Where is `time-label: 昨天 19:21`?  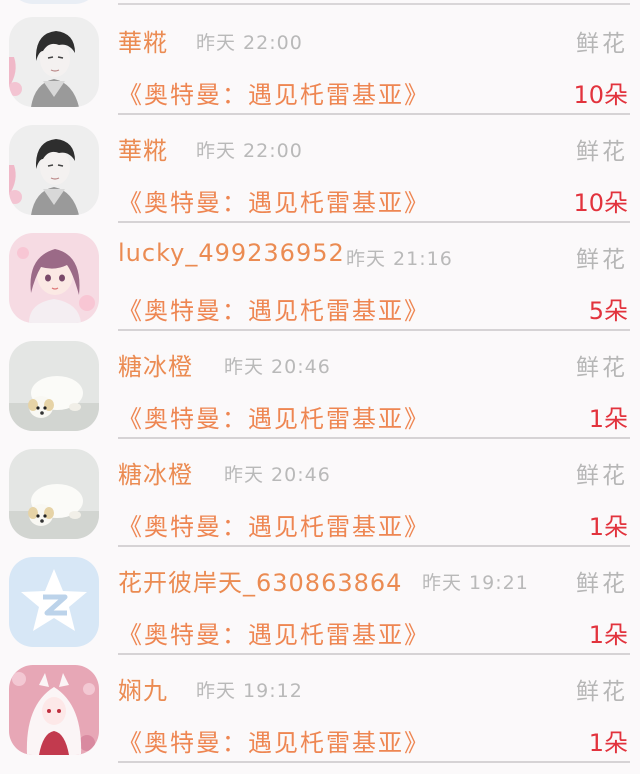 time-label: 昨天 19:21 is located at coordinates (475, 583).